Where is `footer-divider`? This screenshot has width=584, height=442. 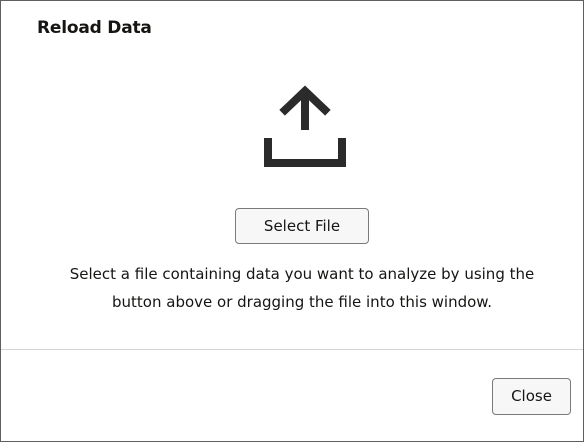 footer-divider is located at coordinates (292, 349).